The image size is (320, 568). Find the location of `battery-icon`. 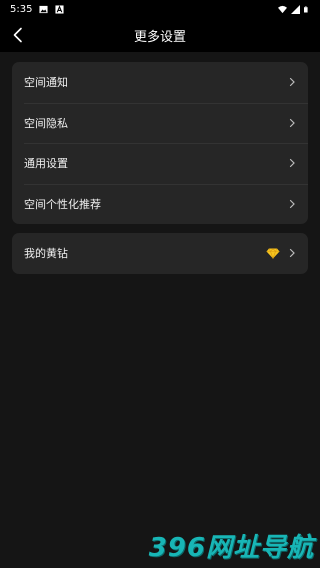

battery-icon is located at coordinates (306, 9).